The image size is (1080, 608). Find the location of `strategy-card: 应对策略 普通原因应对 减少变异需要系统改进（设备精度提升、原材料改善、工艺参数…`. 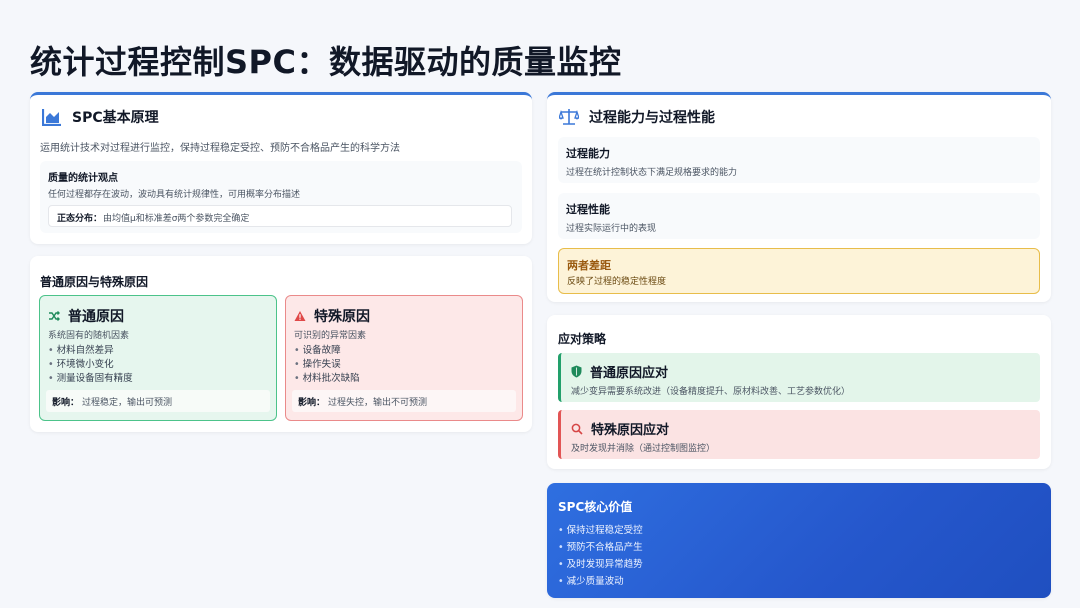

strategy-card: 应对策略 普通原因应对 减少变异需要系统改进（设备精度提升、原材料改善、工艺参数… is located at coordinates (799, 392).